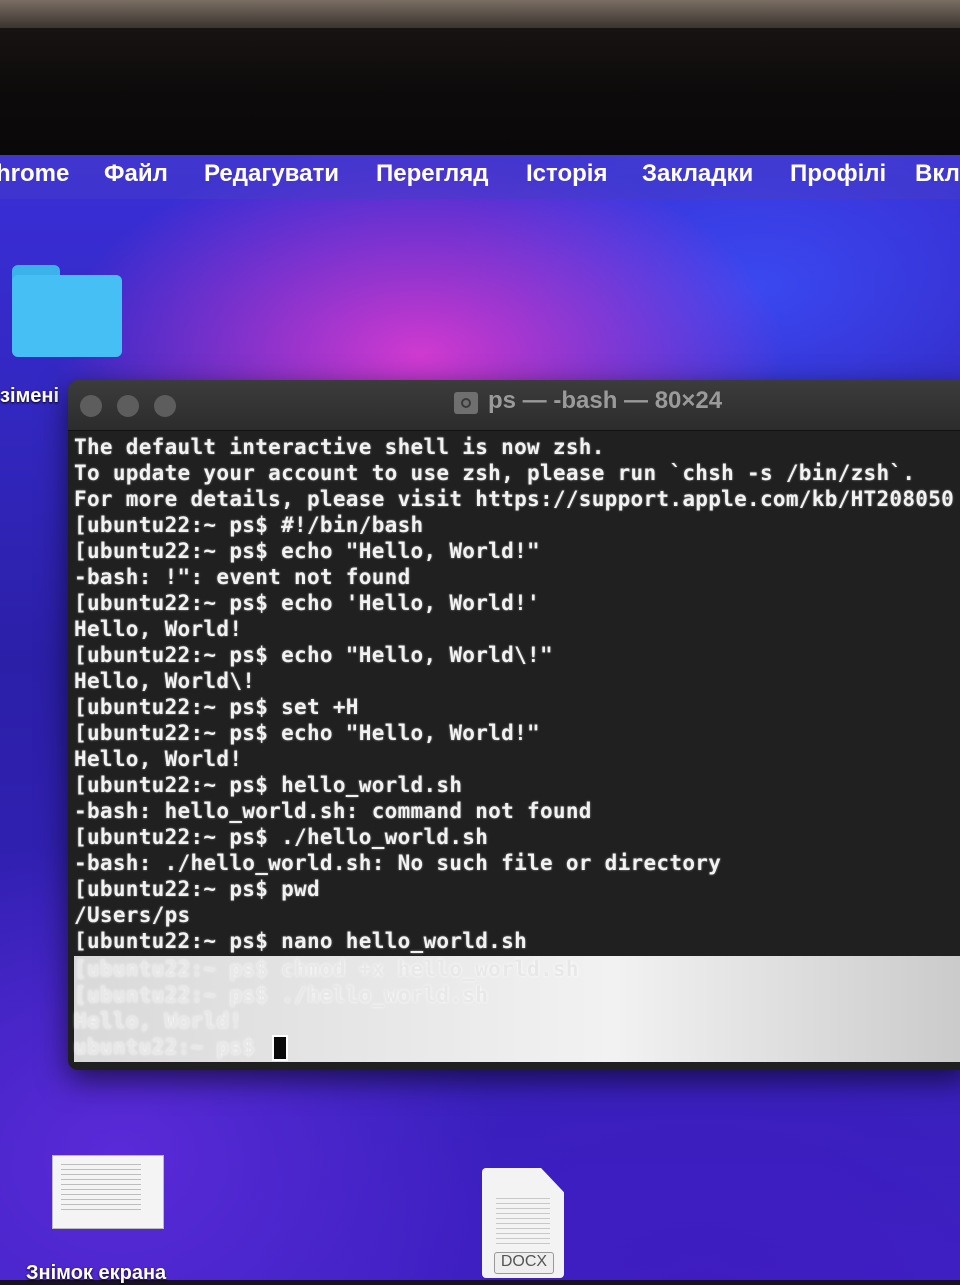 The image size is (960, 1285). Describe the element at coordinates (523, 1223) in the screenshot. I see `docx-preview-lines` at that location.